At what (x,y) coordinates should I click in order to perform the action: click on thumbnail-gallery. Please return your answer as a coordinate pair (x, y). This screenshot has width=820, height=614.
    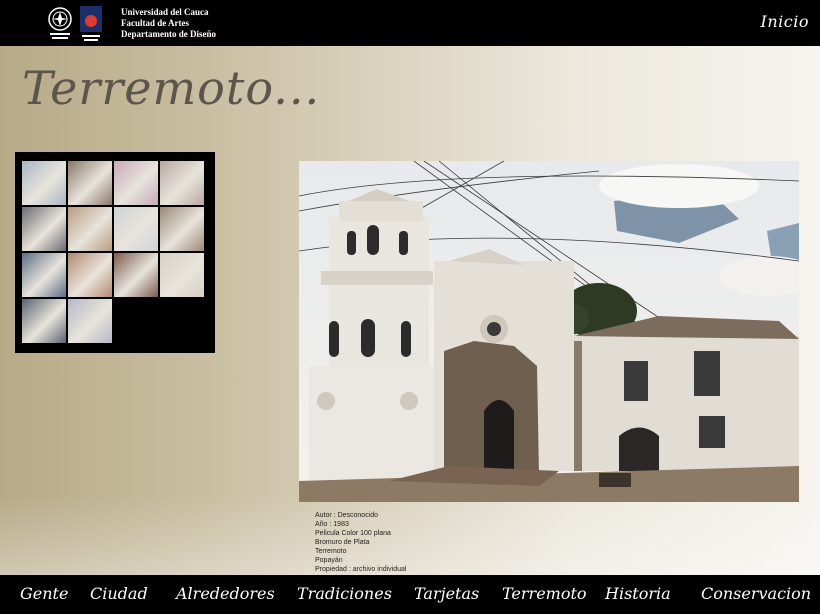
    Looking at the image, I should click on (115, 252).